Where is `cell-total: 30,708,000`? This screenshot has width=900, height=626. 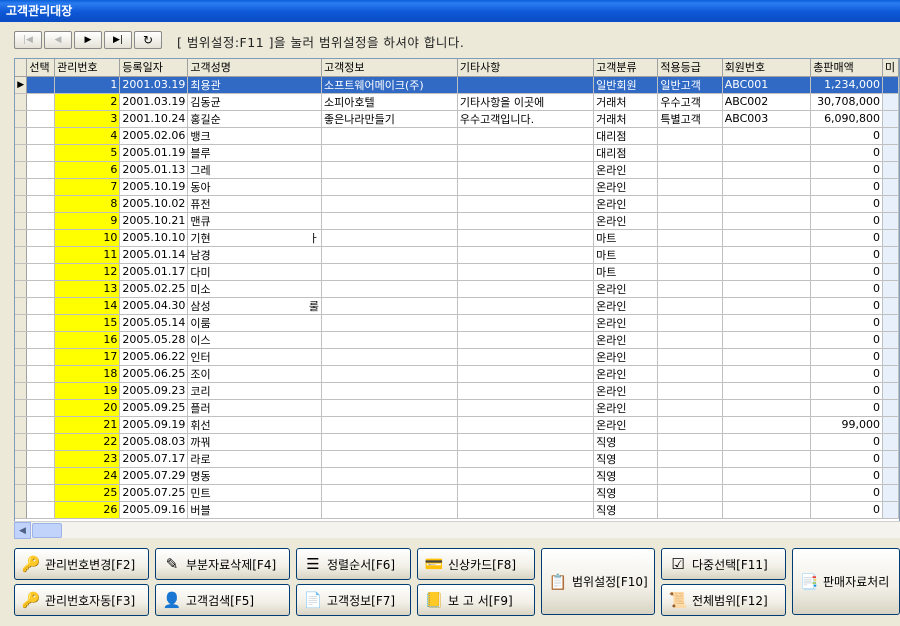 cell-total: 30,708,000 is located at coordinates (847, 102).